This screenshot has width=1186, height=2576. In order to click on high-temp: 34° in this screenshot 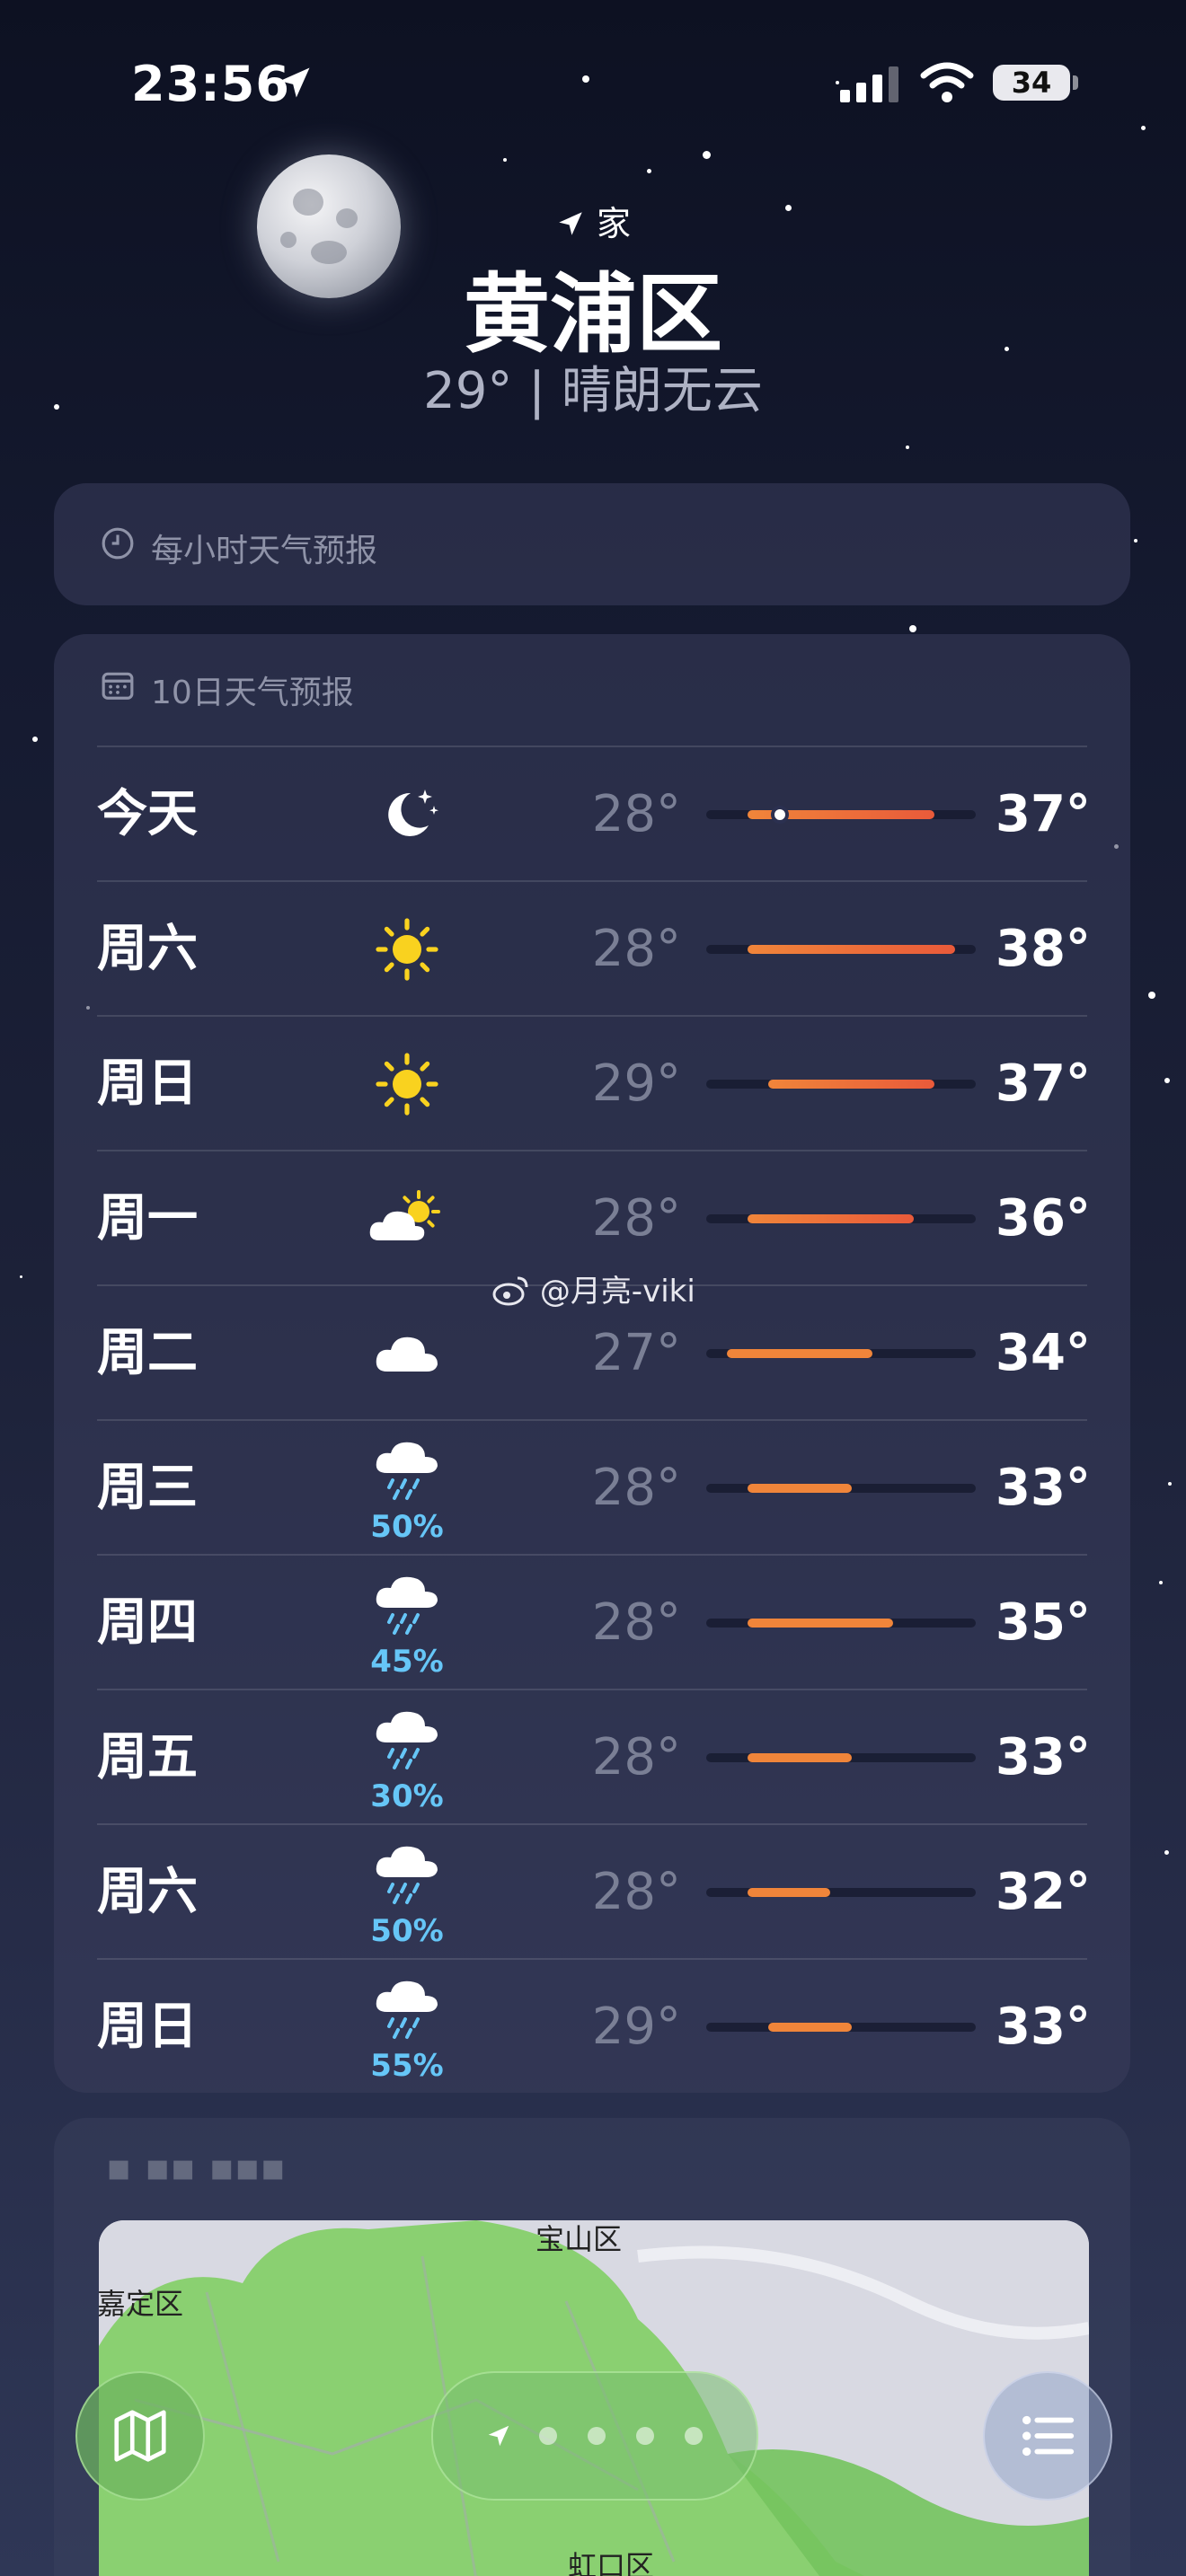, I will do `click(1043, 1353)`.